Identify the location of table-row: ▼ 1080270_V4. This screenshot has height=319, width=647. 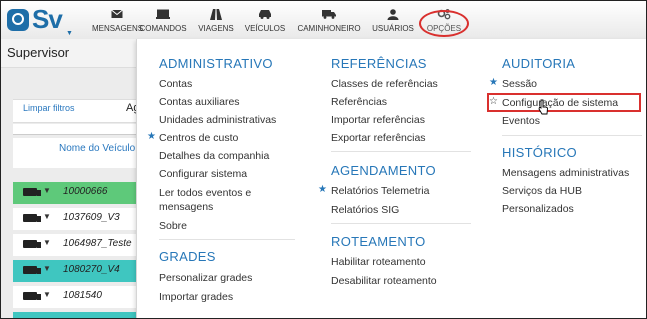
(74, 271).